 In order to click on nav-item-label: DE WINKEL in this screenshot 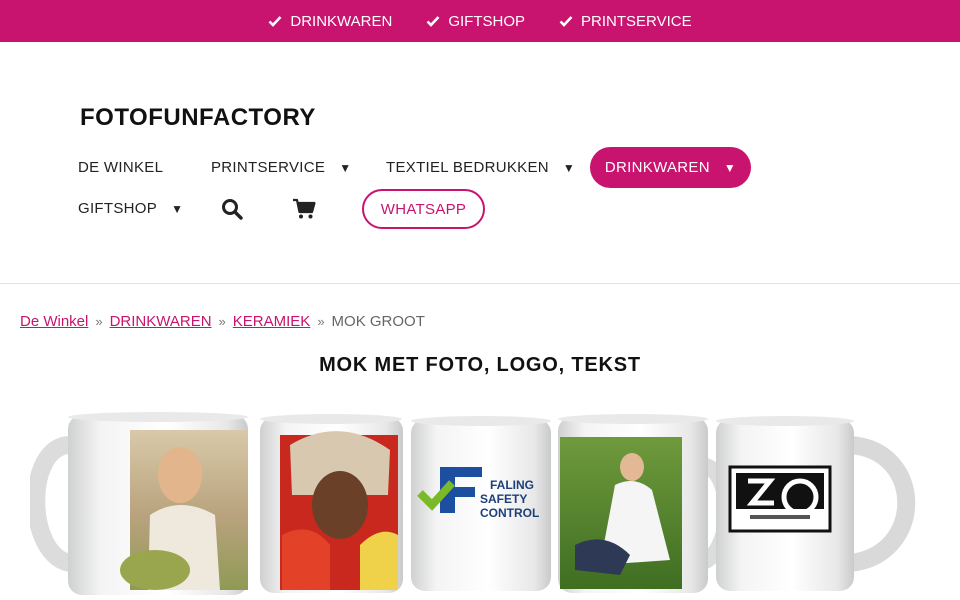, I will do `click(121, 167)`.